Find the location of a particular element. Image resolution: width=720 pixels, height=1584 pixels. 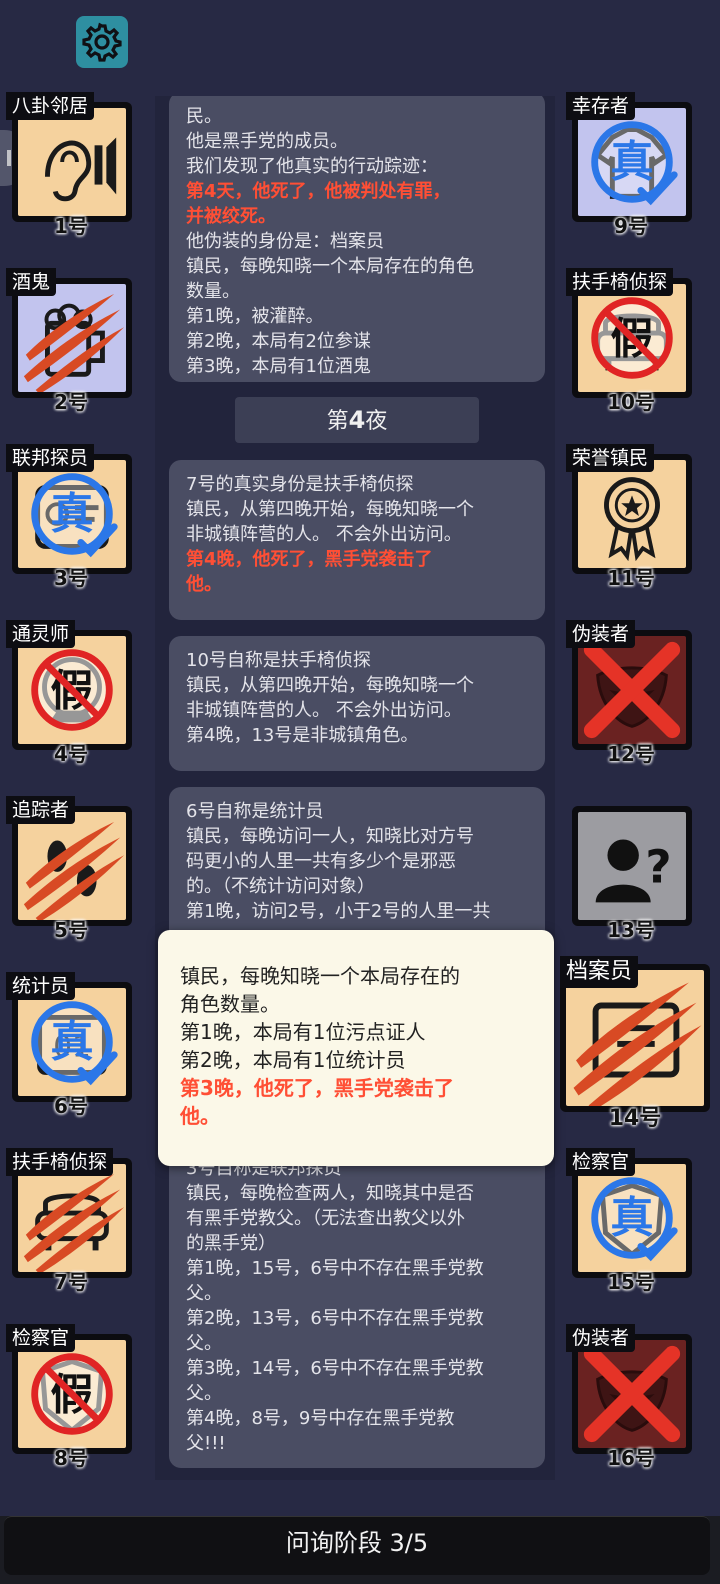

log-line: 第1晚，本局有1位污点证人 is located at coordinates (303, 1032).